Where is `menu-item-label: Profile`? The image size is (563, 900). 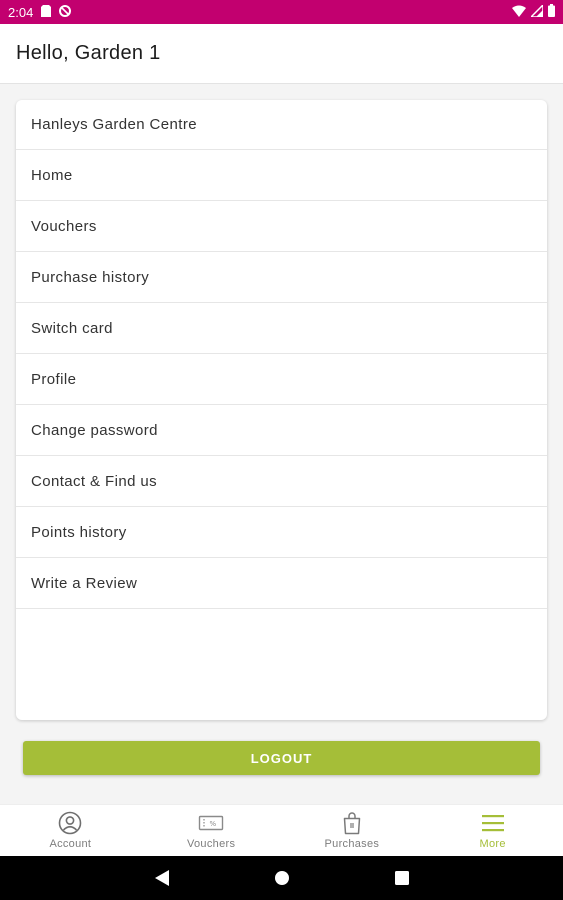 menu-item-label: Profile is located at coordinates (54, 379).